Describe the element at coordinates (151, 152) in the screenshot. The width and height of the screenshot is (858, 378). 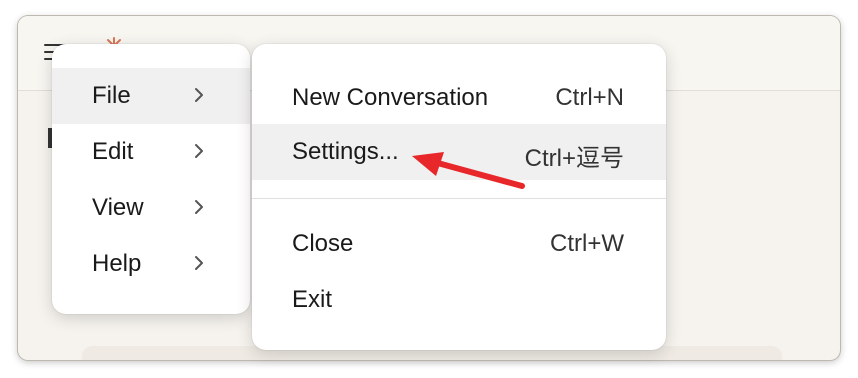
I see `menu-item-edit: Edit` at that location.